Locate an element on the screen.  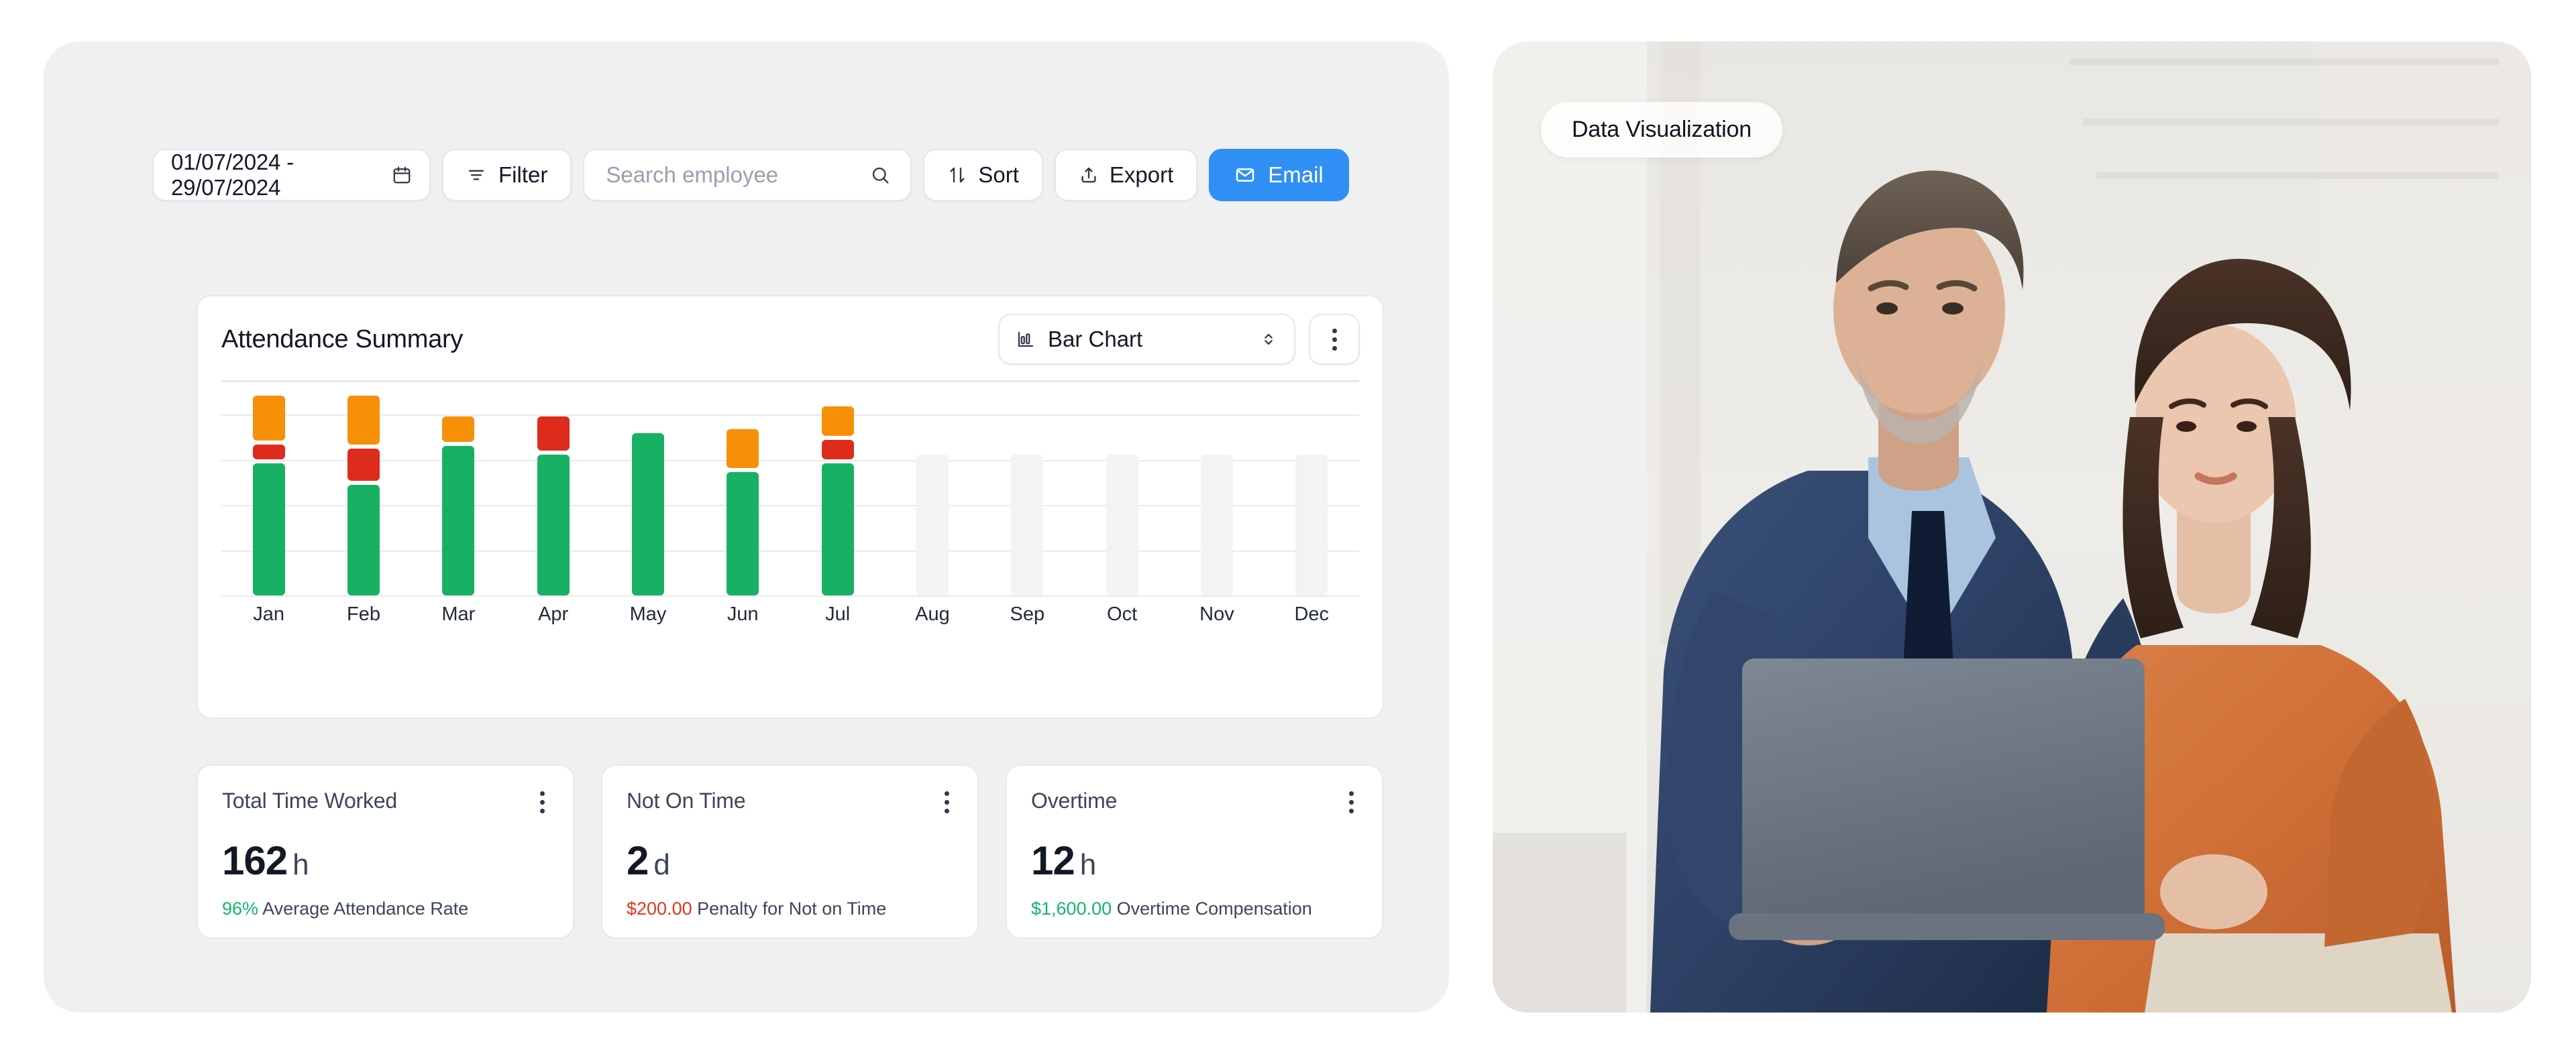
date-range-picker: 01/07/2024 - 29/07/2024 is located at coordinates (291, 175).